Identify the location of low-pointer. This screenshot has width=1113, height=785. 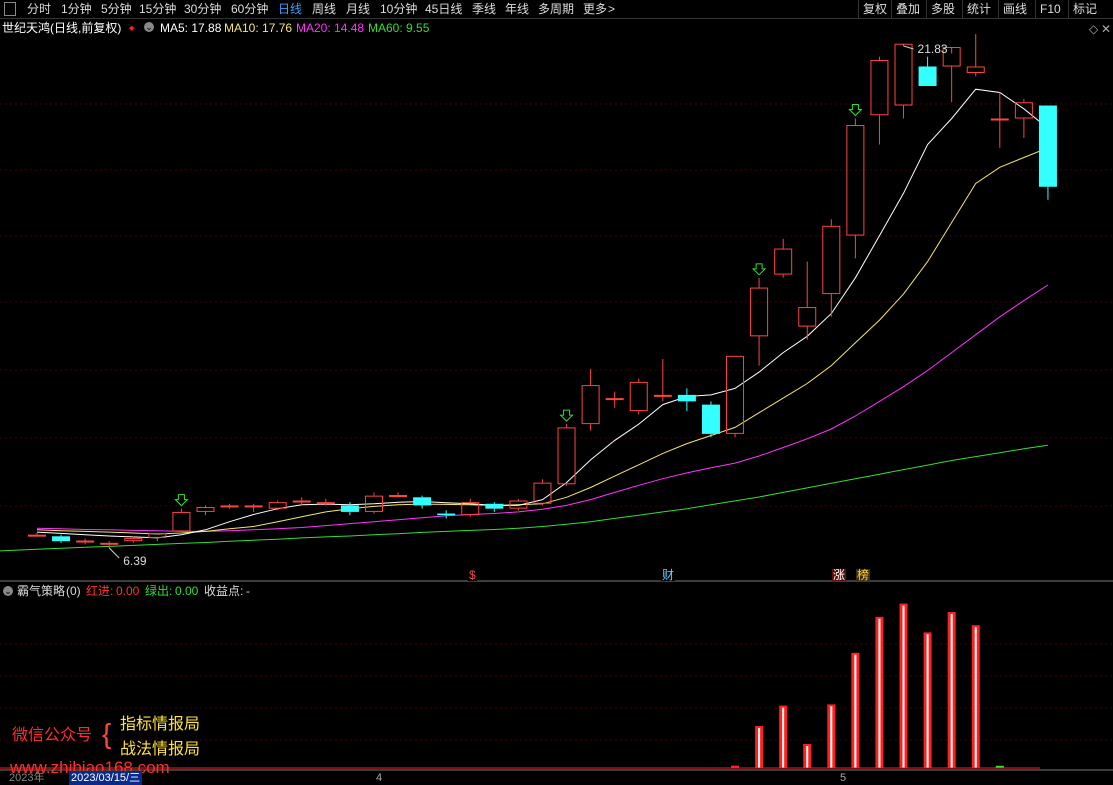
(114, 553).